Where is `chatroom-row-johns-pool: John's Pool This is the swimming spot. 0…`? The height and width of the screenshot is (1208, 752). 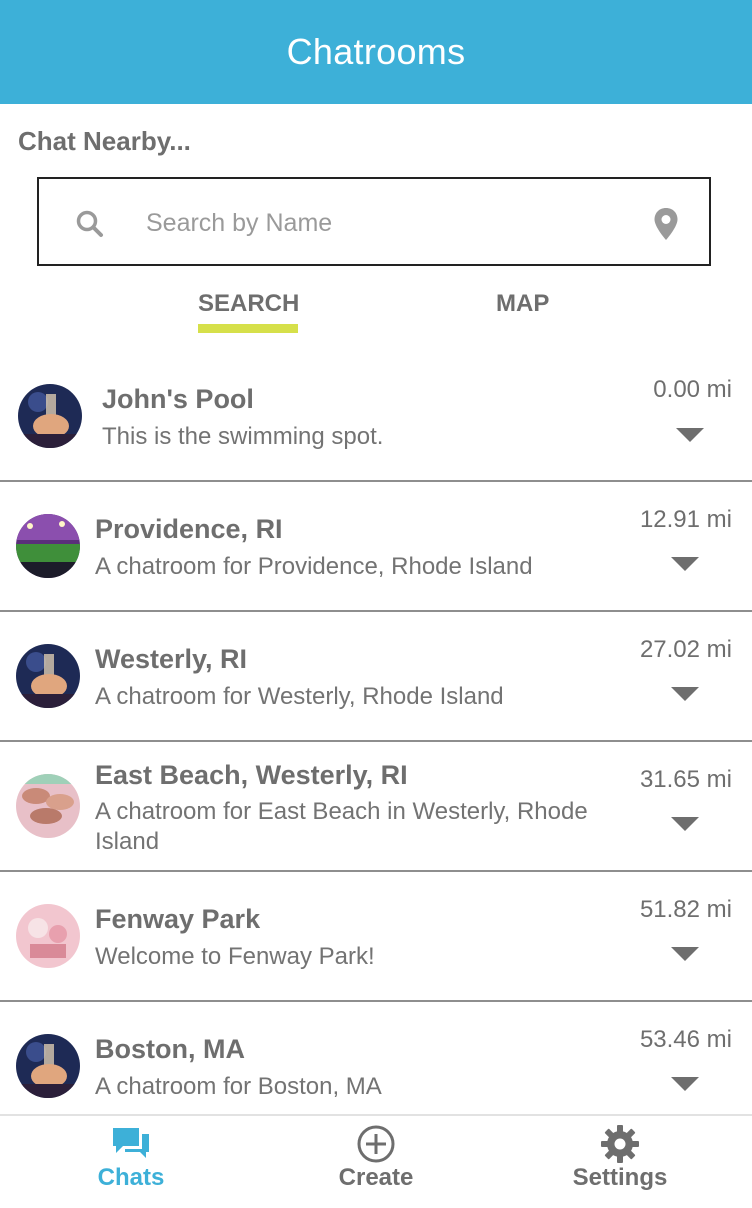
chatroom-row-johns-pool: John's Pool This is the swimming spot. 0… is located at coordinates (376, 418).